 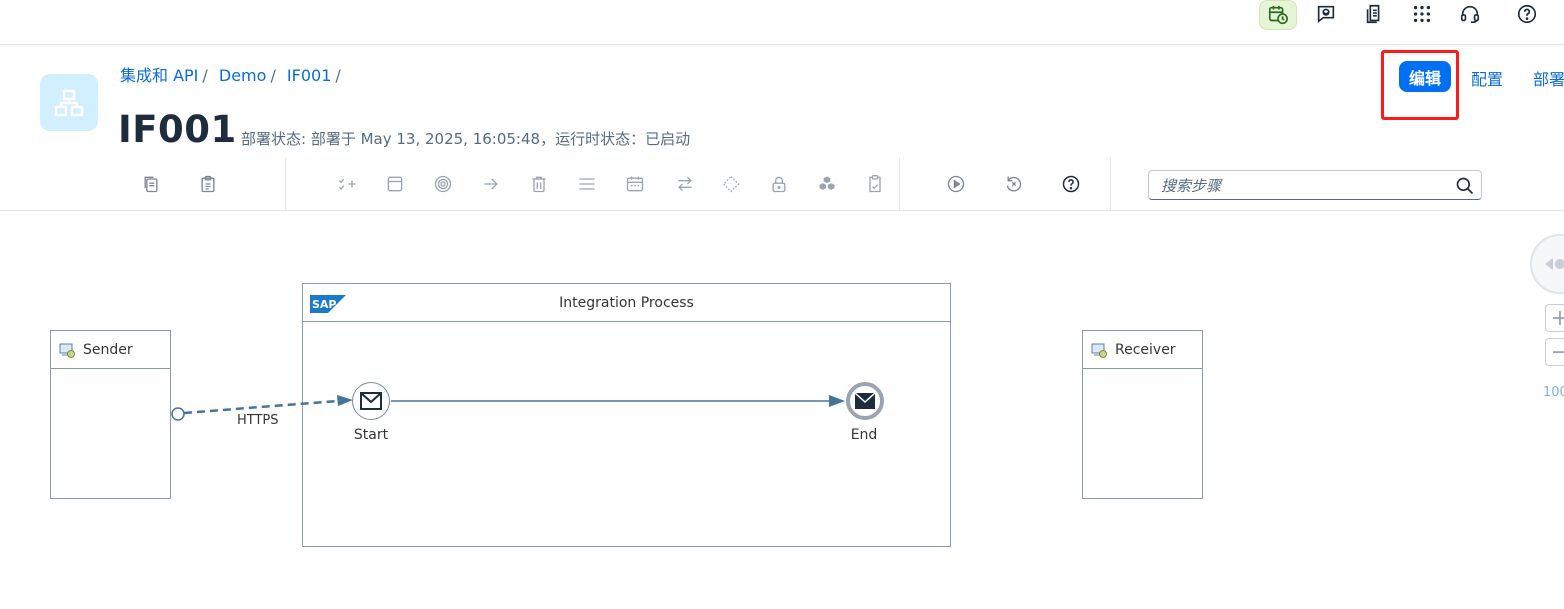 I want to click on gateway-diamond-icon, so click(x=731, y=184).